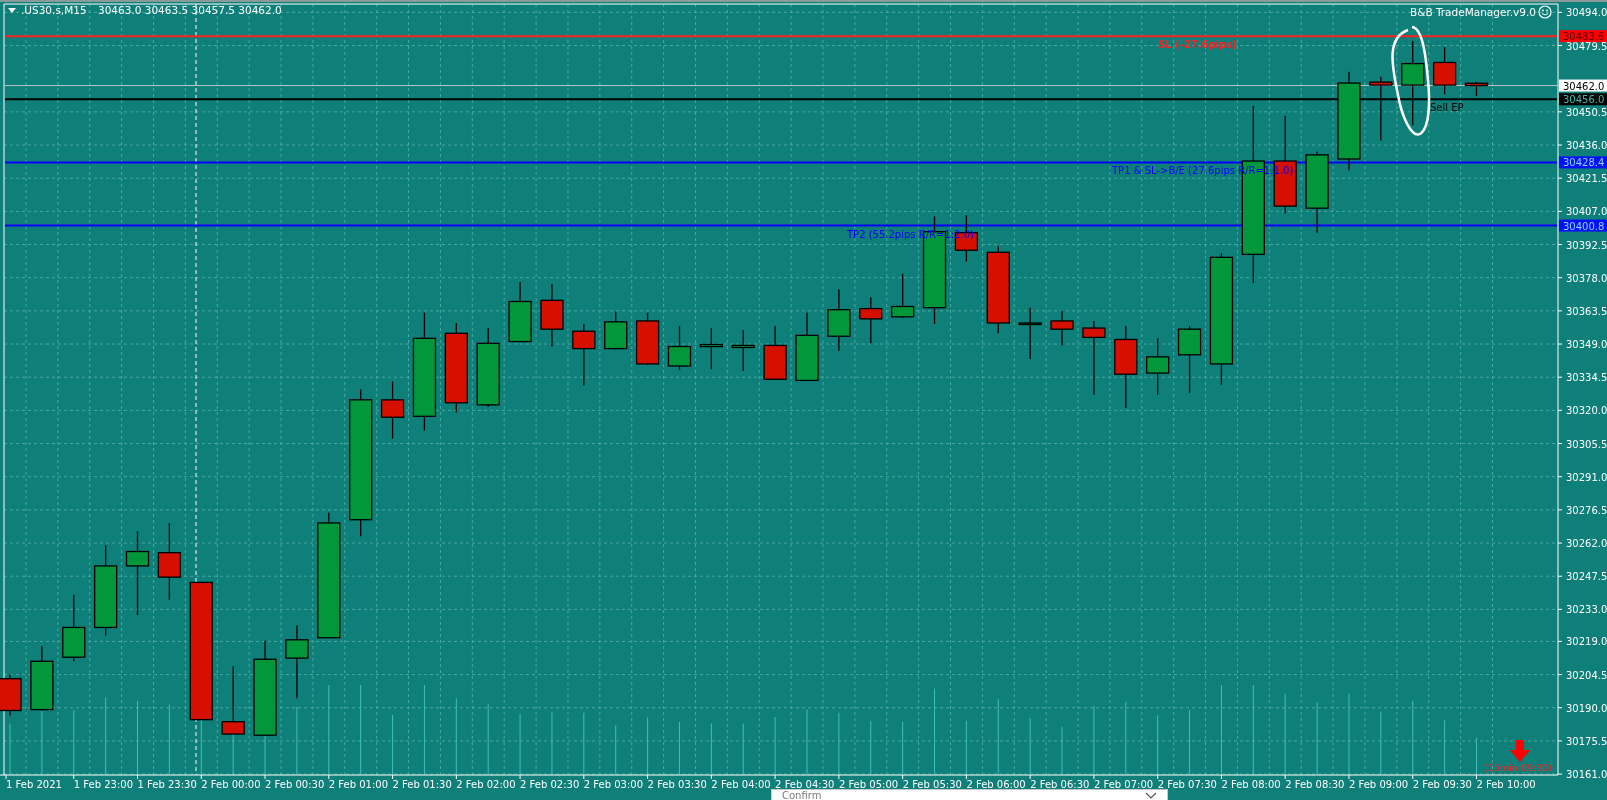 The image size is (1607, 800). What do you see at coordinates (677, 784) in the screenshot?
I see `time-axis-label: 2 Feb 03:30` at bounding box center [677, 784].